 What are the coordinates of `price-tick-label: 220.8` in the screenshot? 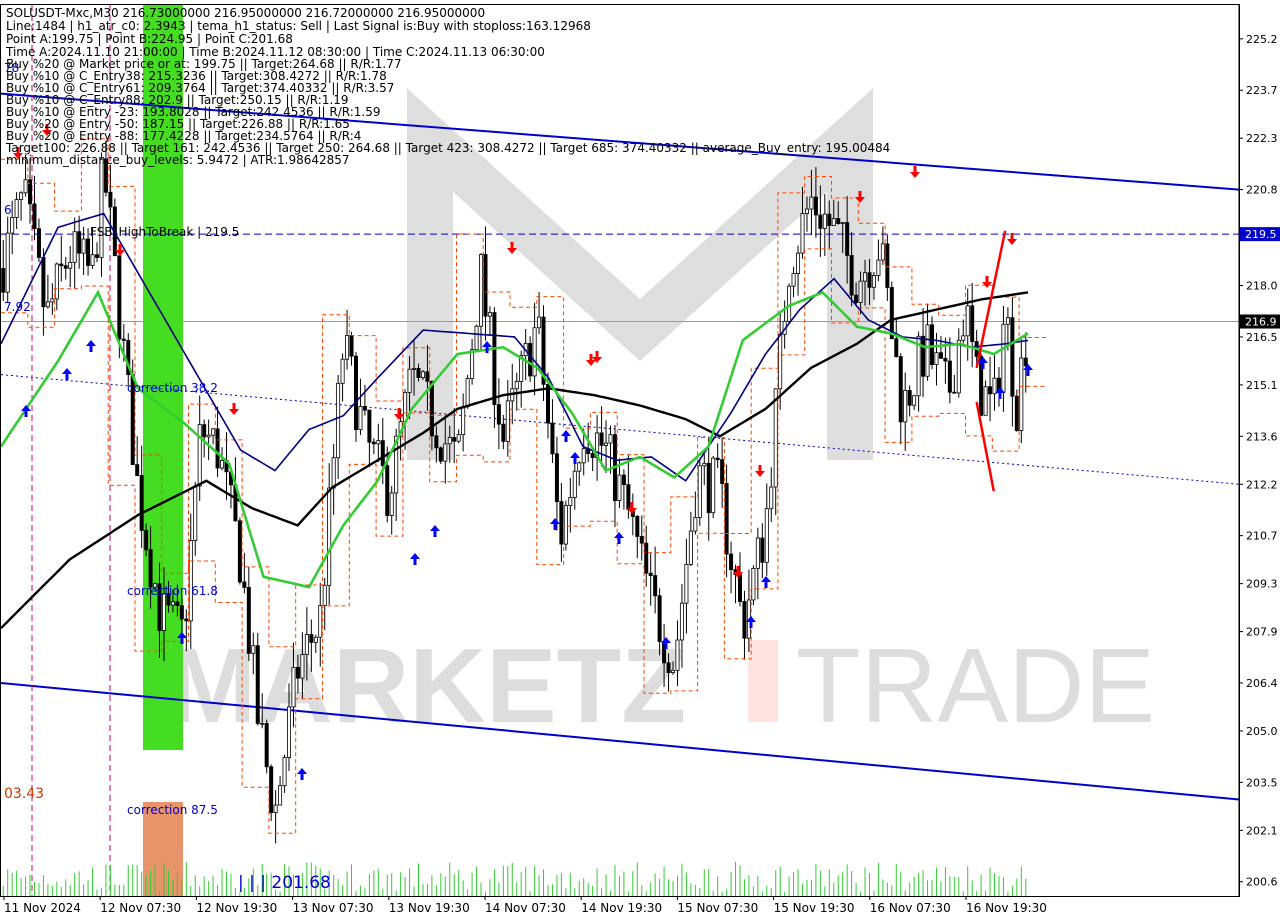 It's located at (1262, 190).